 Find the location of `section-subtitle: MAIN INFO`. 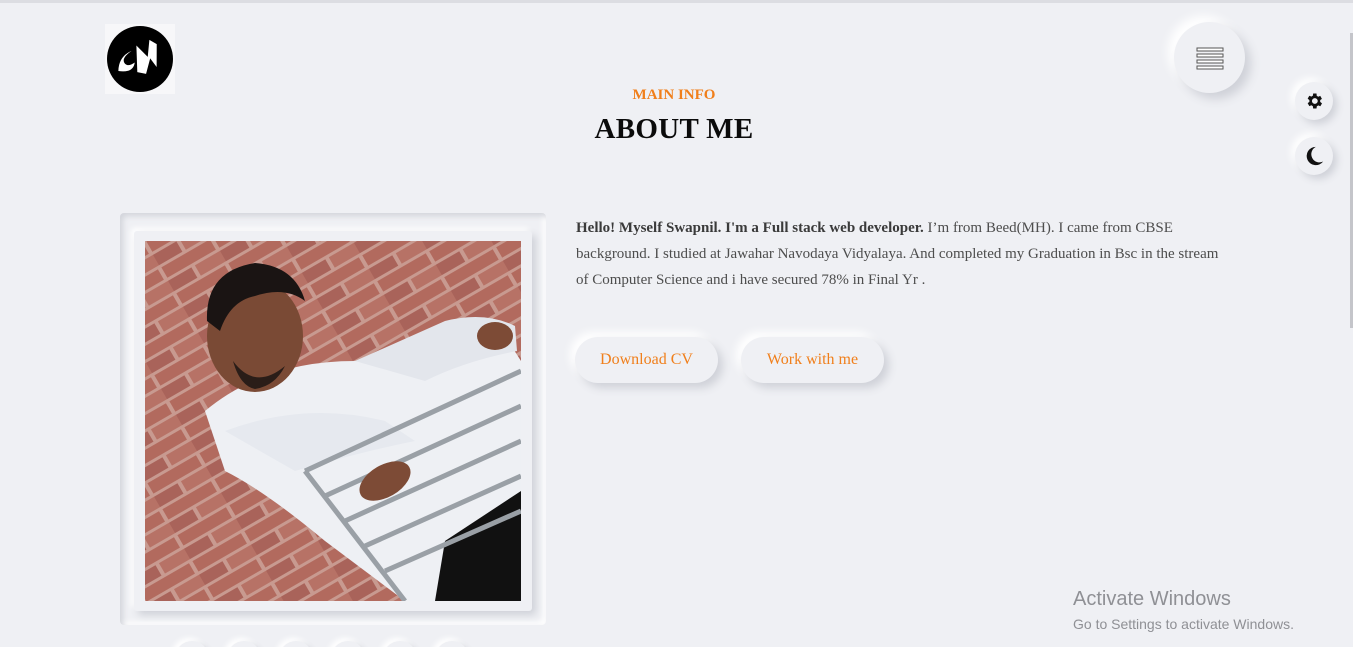

section-subtitle: MAIN INFO is located at coordinates (674, 95).